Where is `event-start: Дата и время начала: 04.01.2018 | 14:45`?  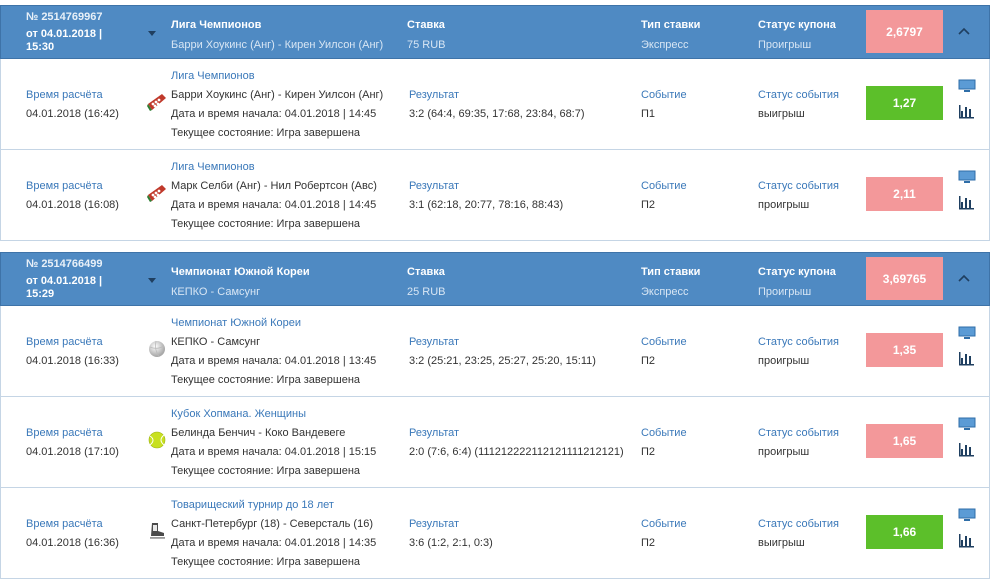 event-start: Дата и время начала: 04.01.2018 | 14:45 is located at coordinates (274, 114).